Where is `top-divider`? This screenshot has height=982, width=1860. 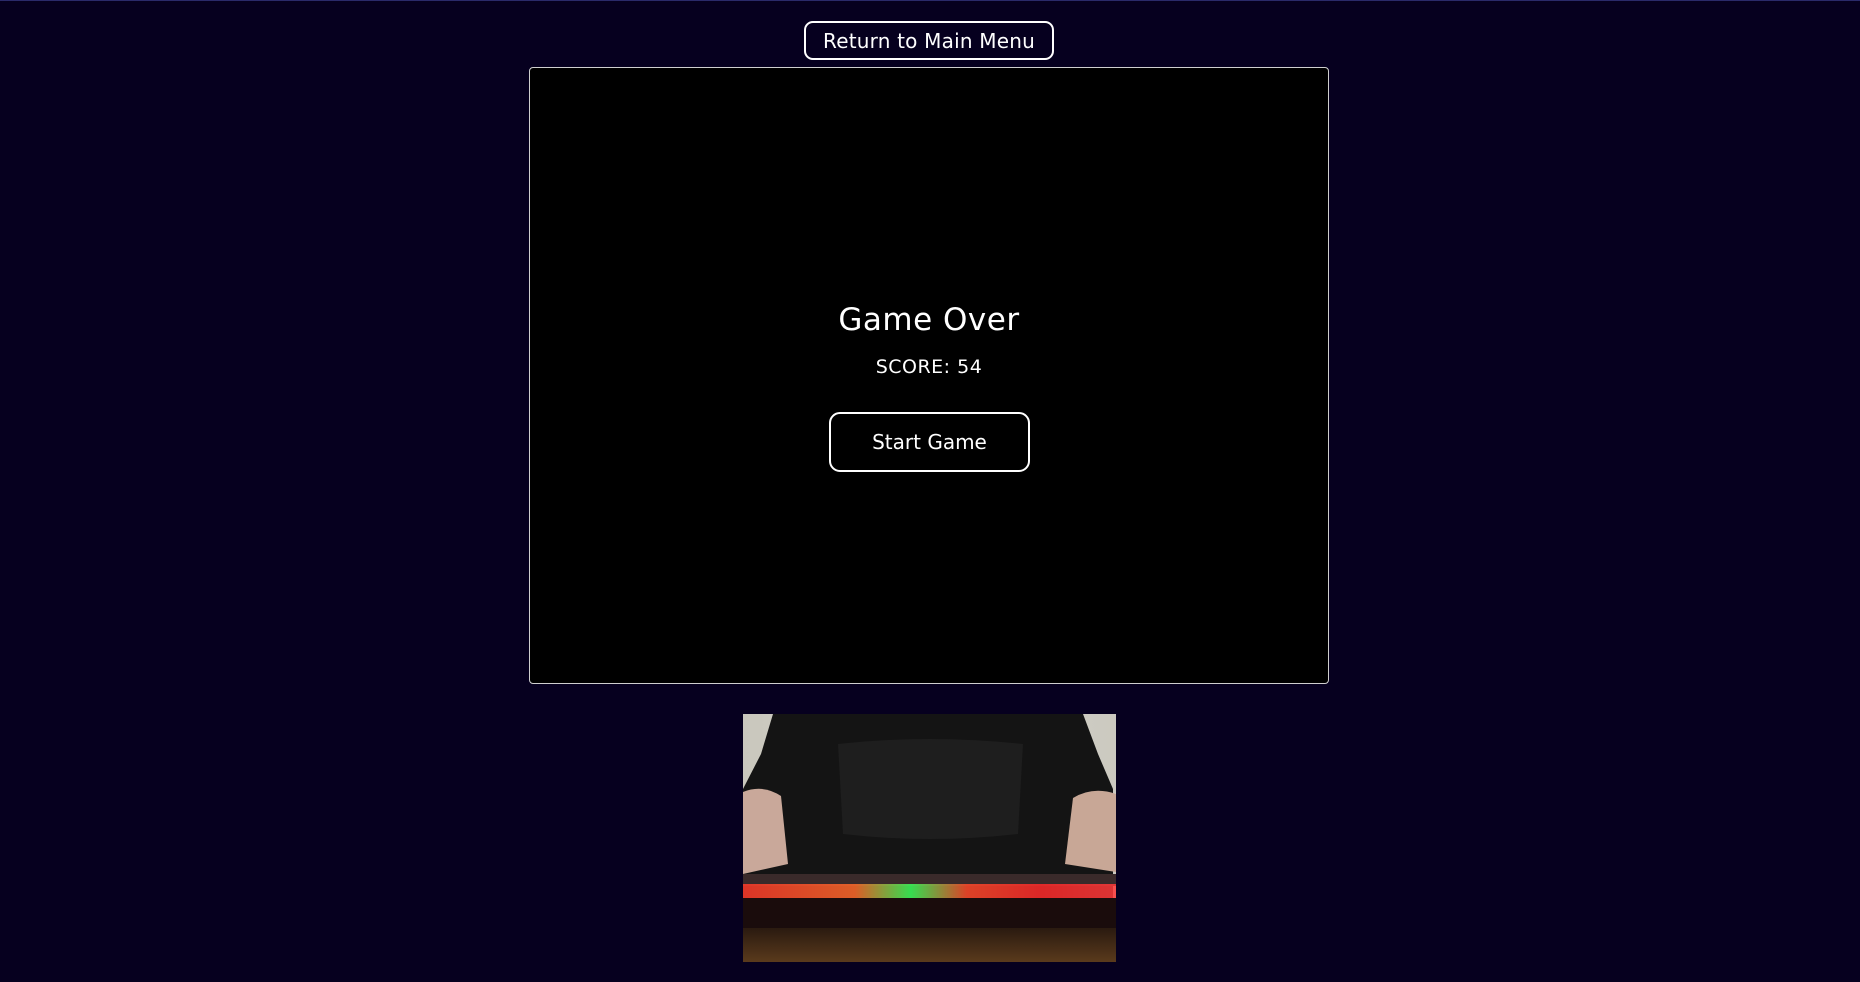
top-divider is located at coordinates (930, 0).